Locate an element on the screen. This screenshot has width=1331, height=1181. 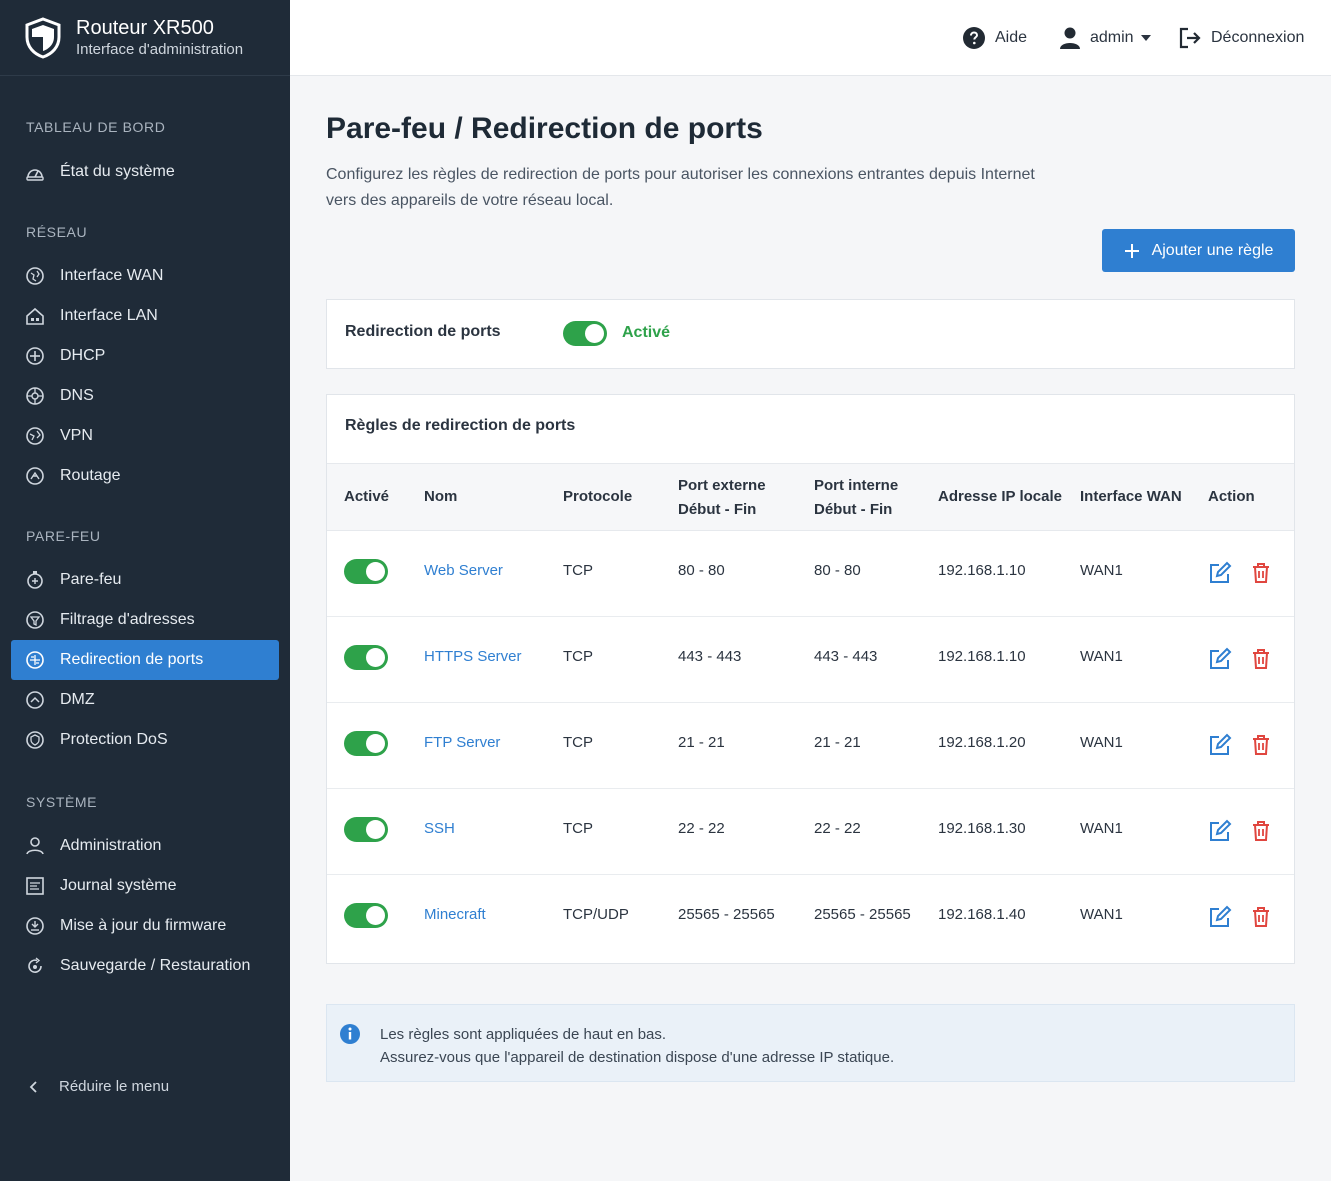
rule-internal-port: 21 - 21 is located at coordinates (837, 742).